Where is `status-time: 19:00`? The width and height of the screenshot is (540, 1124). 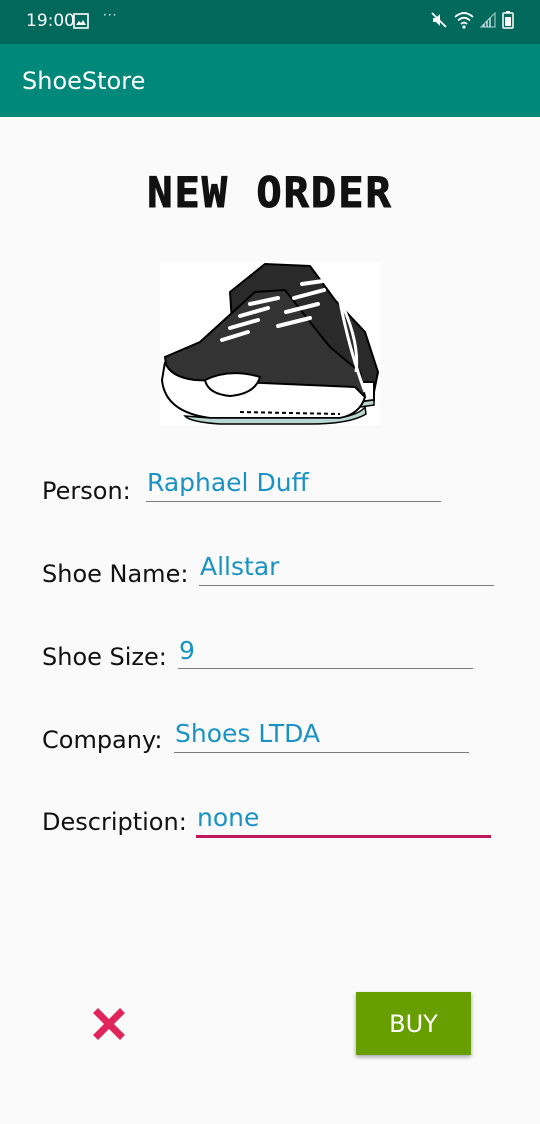 status-time: 19:00 is located at coordinates (50, 21).